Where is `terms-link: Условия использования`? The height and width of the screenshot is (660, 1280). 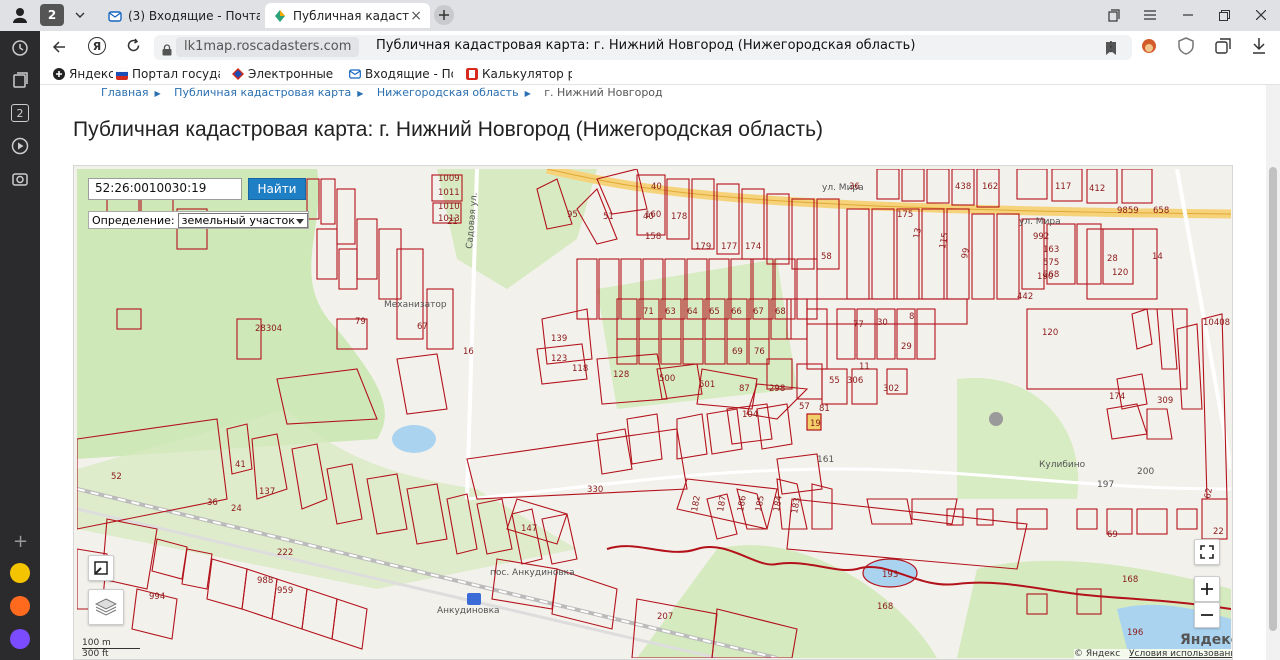 terms-link: Условия использования is located at coordinates (1180, 654).